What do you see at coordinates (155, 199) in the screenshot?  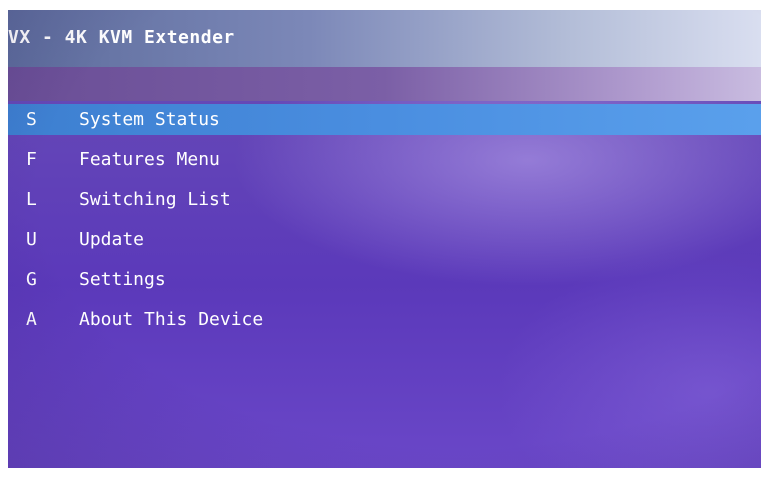 I see `menu-item-label: Switching List` at bounding box center [155, 199].